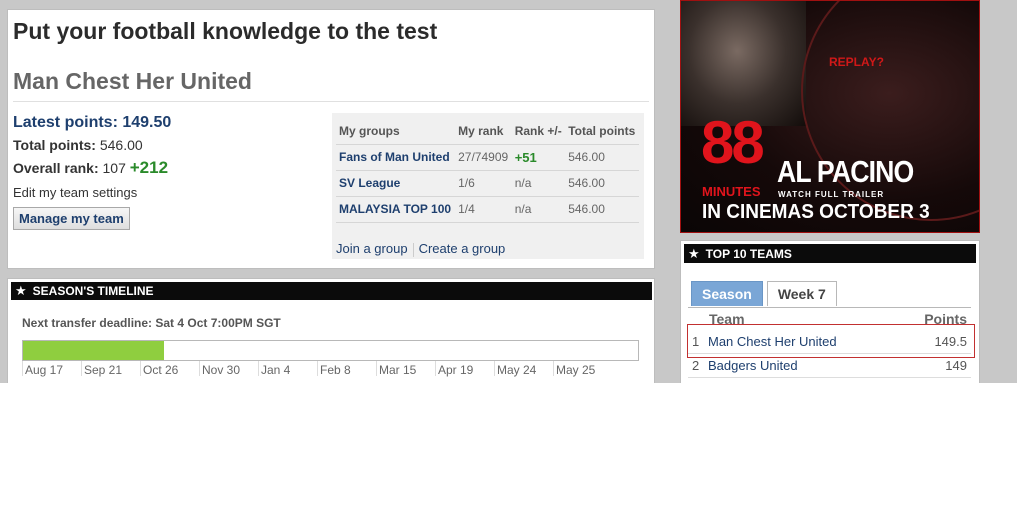 The height and width of the screenshot is (512, 1017). I want to click on groups-header-row: My groups My rank Rank +/- Total points, so click(487, 132).